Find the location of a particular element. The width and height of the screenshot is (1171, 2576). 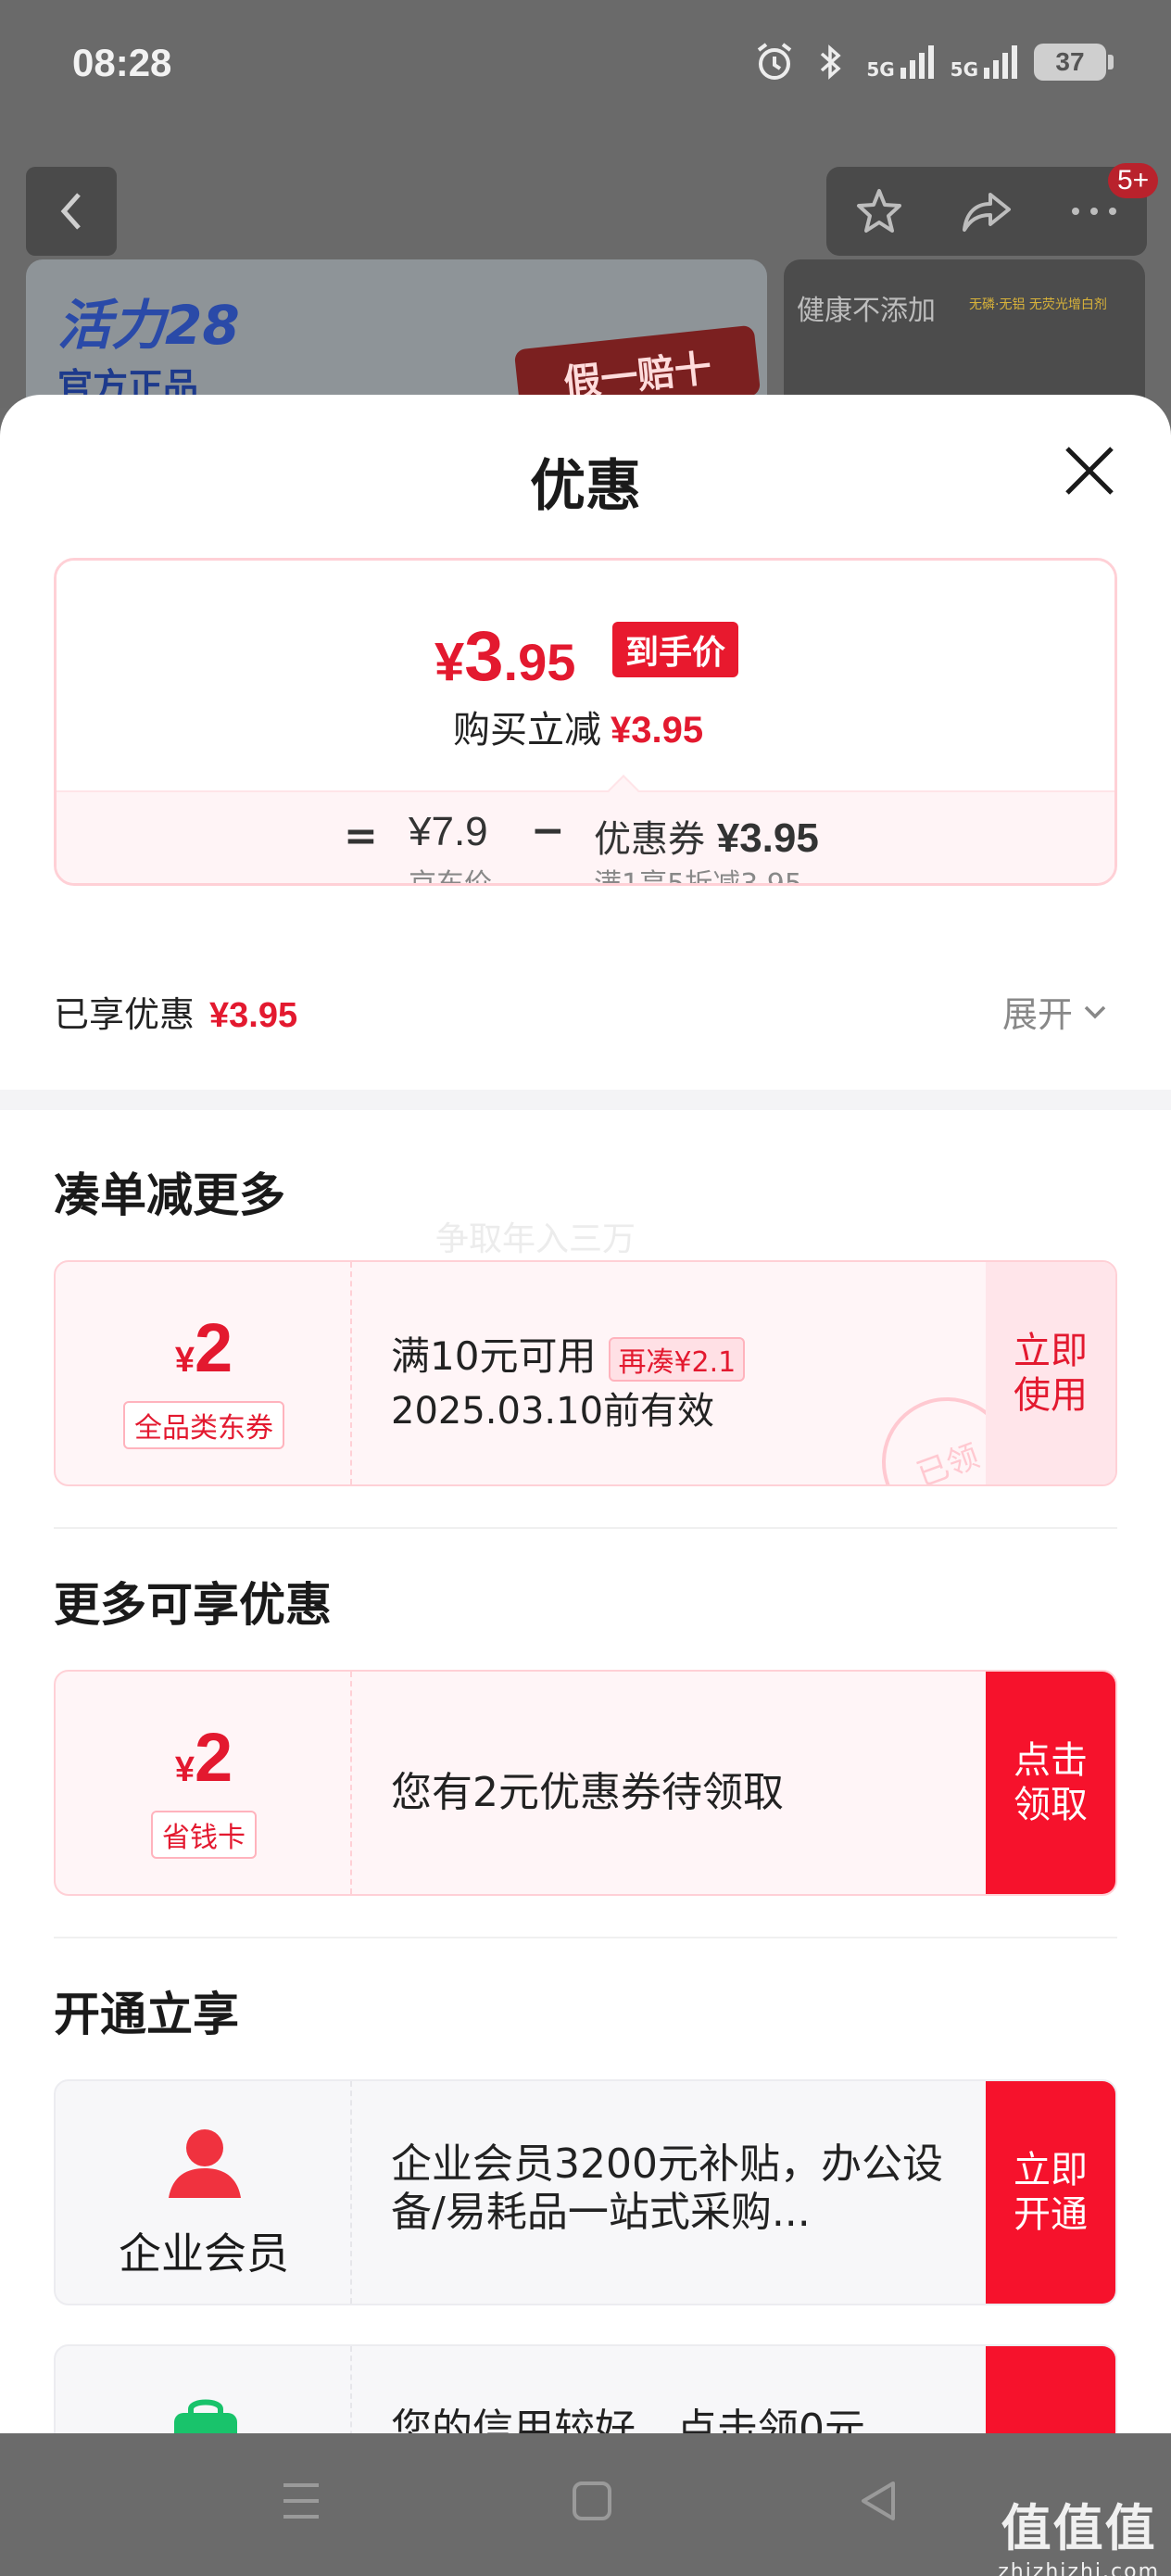

use-now-button: 立即 使用 is located at coordinates (1050, 1373).